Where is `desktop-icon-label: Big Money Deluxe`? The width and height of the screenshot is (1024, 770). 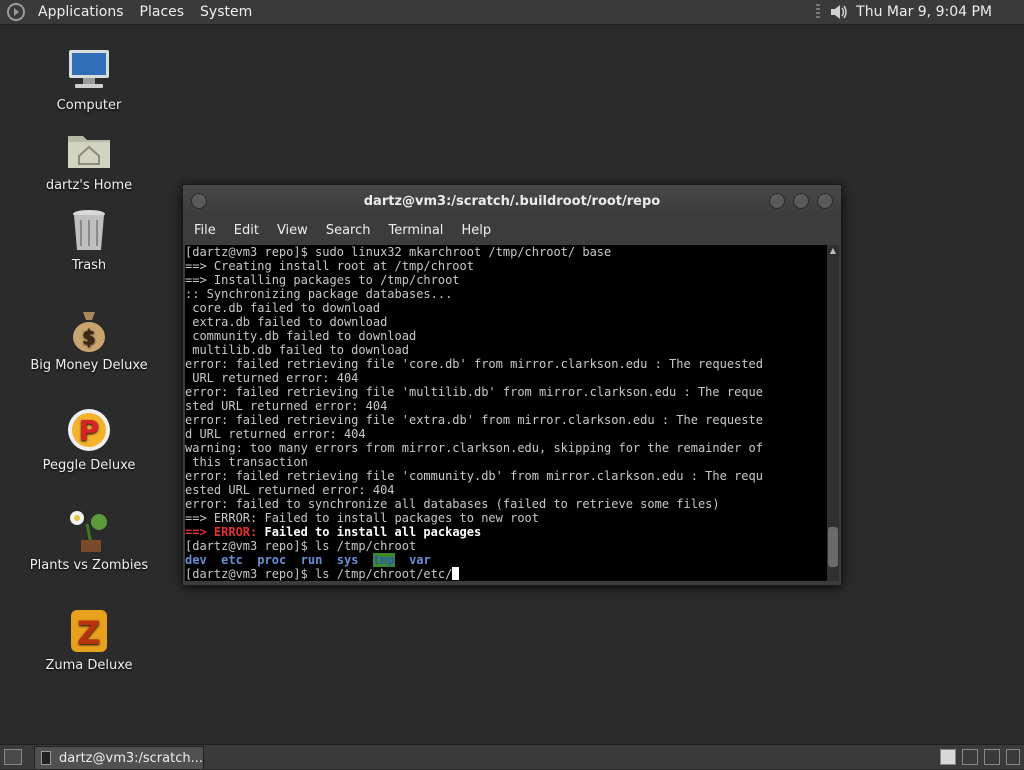 desktop-icon-label: Big Money Deluxe is located at coordinates (89, 365).